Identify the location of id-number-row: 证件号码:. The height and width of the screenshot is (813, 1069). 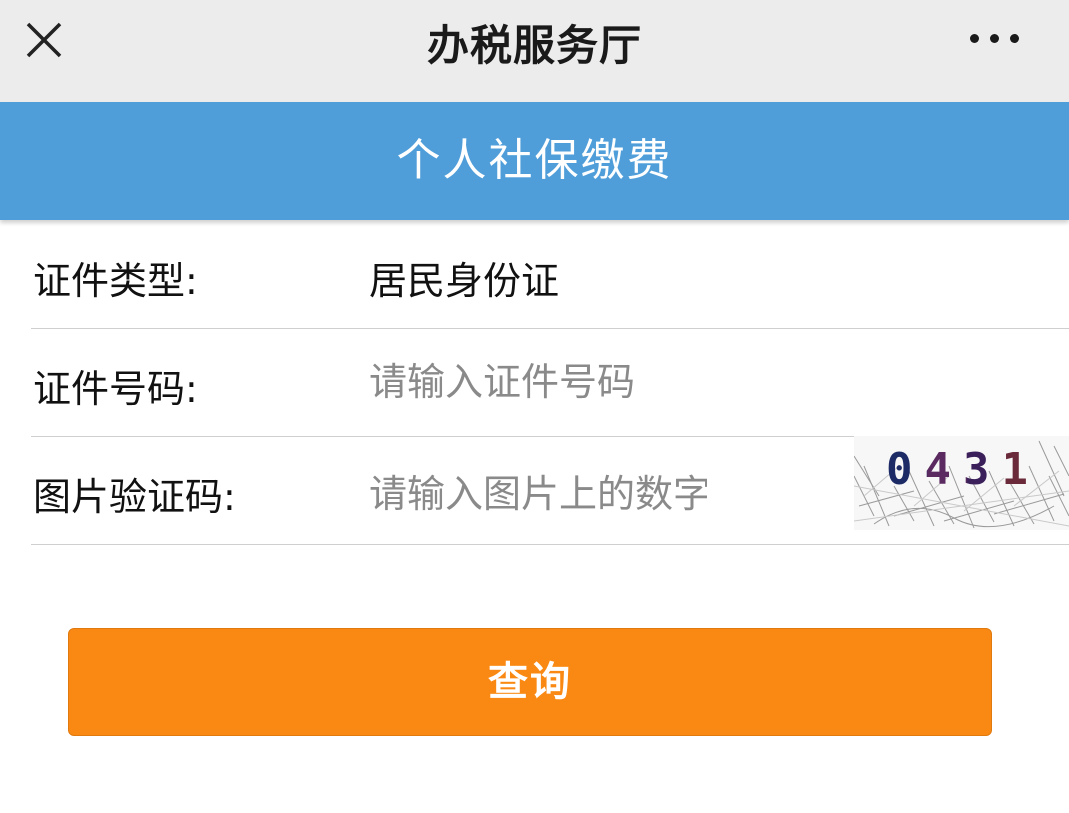
(550, 382).